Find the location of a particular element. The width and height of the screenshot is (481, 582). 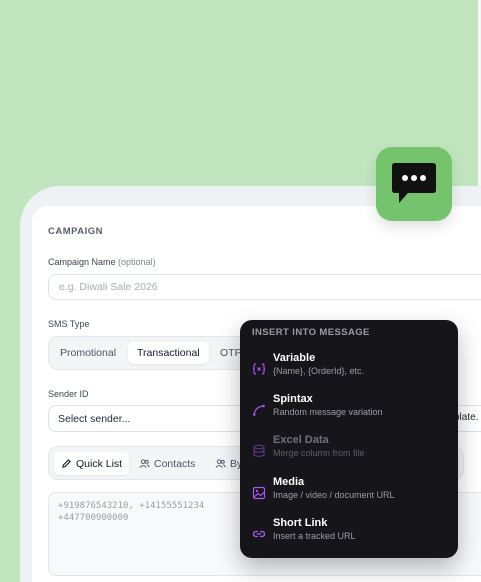

section-title: CAMPAIGN is located at coordinates (76, 231).